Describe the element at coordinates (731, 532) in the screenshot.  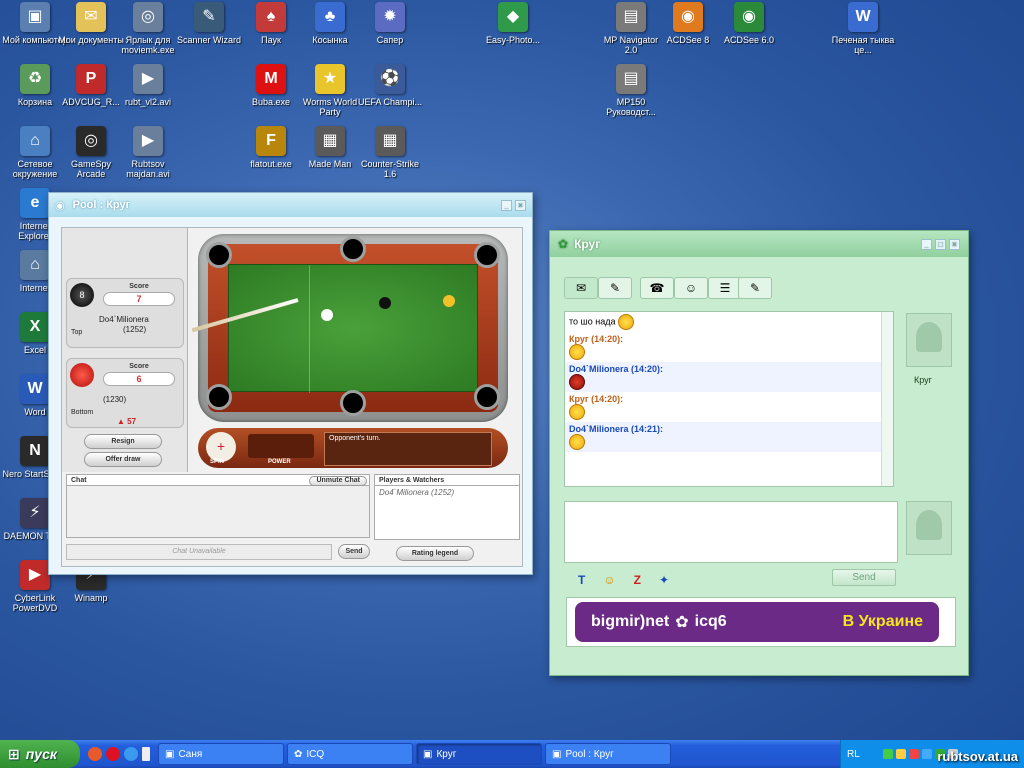
I see `message-input` at that location.